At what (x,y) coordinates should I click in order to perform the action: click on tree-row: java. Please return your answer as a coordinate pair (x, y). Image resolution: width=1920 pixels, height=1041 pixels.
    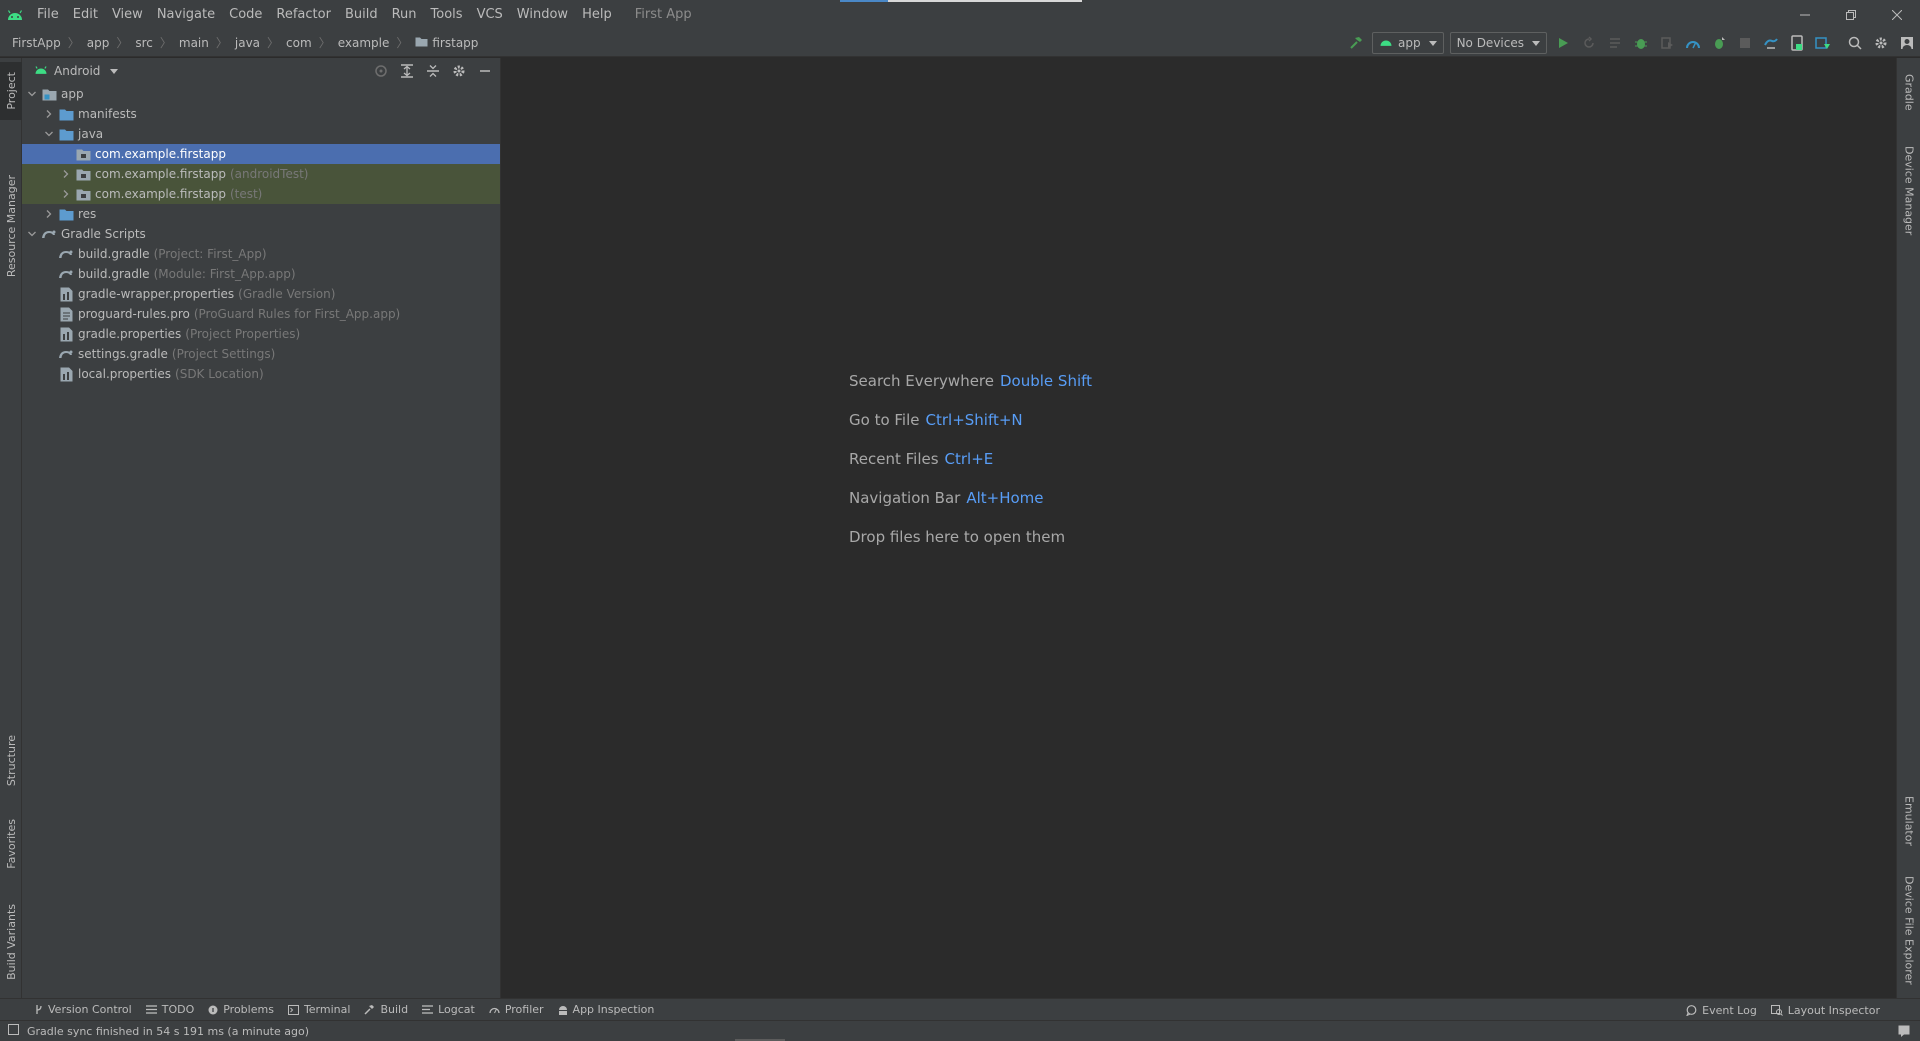
    Looking at the image, I should click on (261, 134).